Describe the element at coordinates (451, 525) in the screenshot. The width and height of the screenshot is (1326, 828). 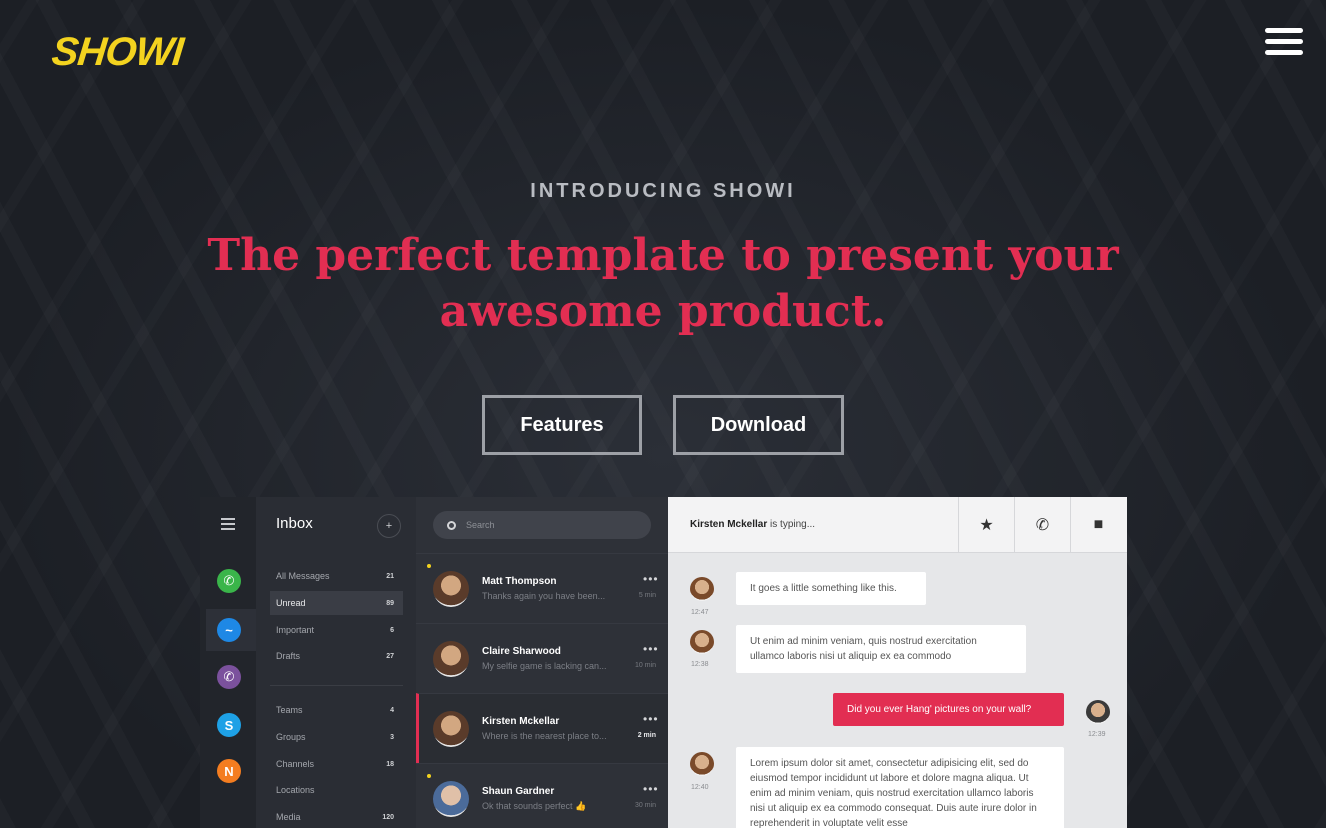
I see `search-icon` at that location.